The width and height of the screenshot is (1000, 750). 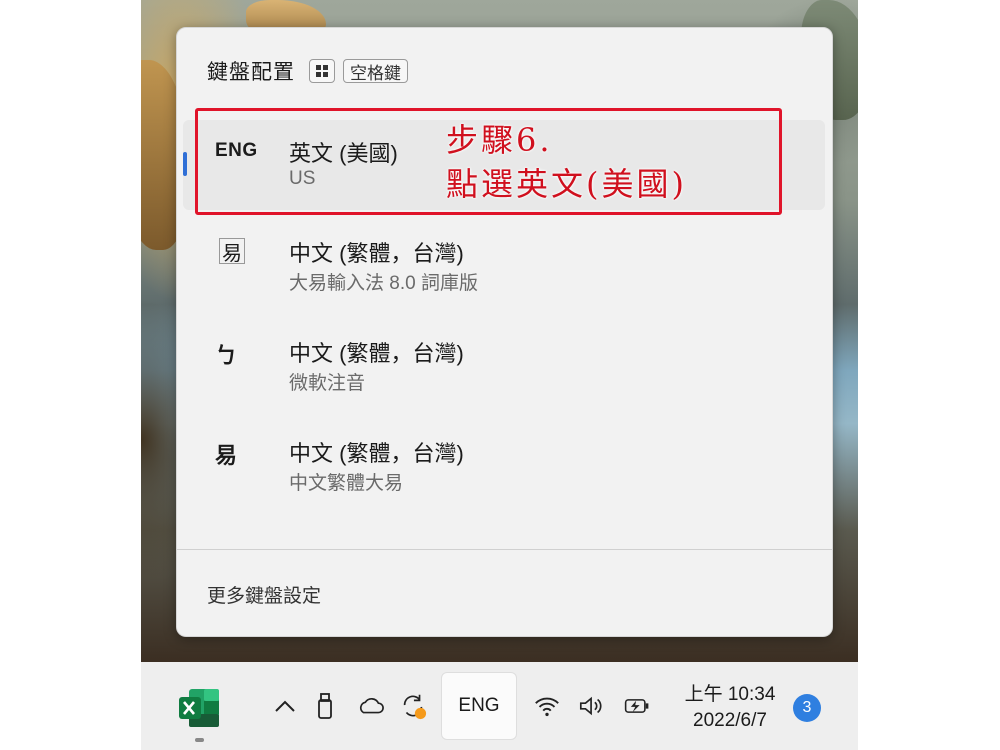 What do you see at coordinates (807, 708) in the screenshot?
I see `notification-badge: 3` at bounding box center [807, 708].